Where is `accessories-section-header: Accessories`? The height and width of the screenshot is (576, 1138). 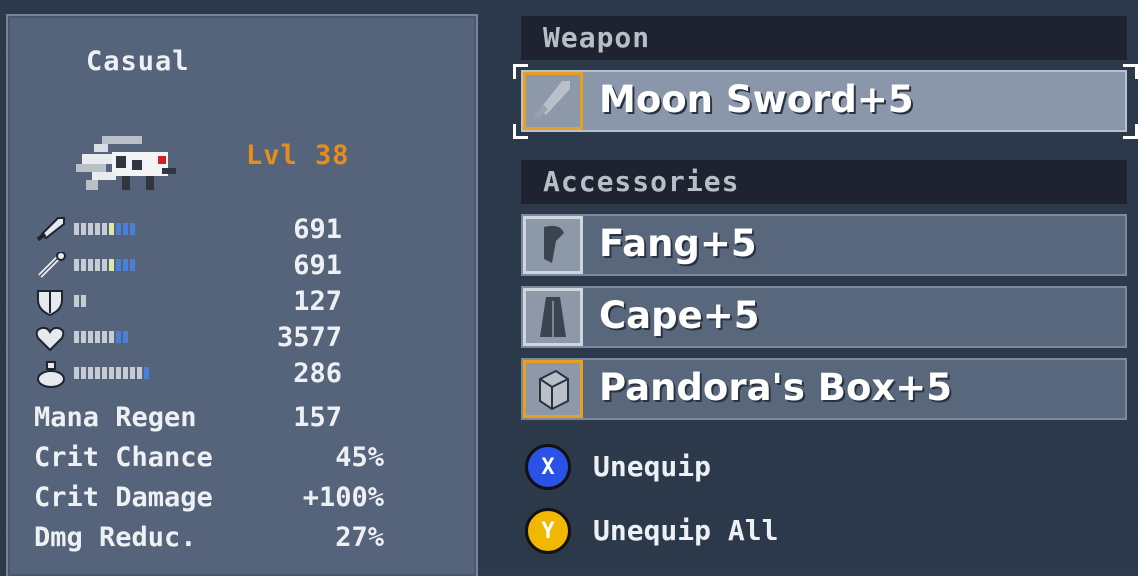
accessories-section-header: Accessories is located at coordinates (824, 182).